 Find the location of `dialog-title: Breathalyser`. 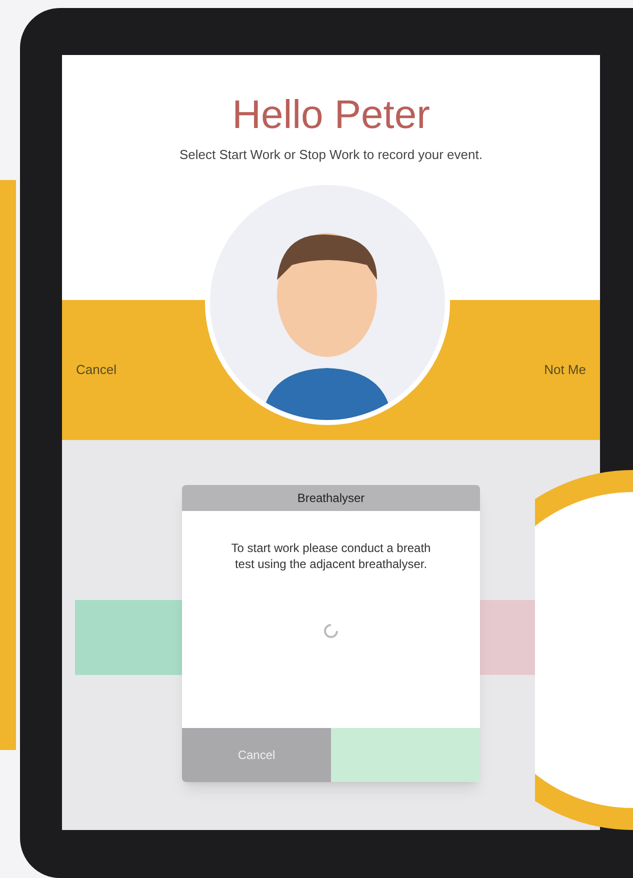

dialog-title: Breathalyser is located at coordinates (331, 498).